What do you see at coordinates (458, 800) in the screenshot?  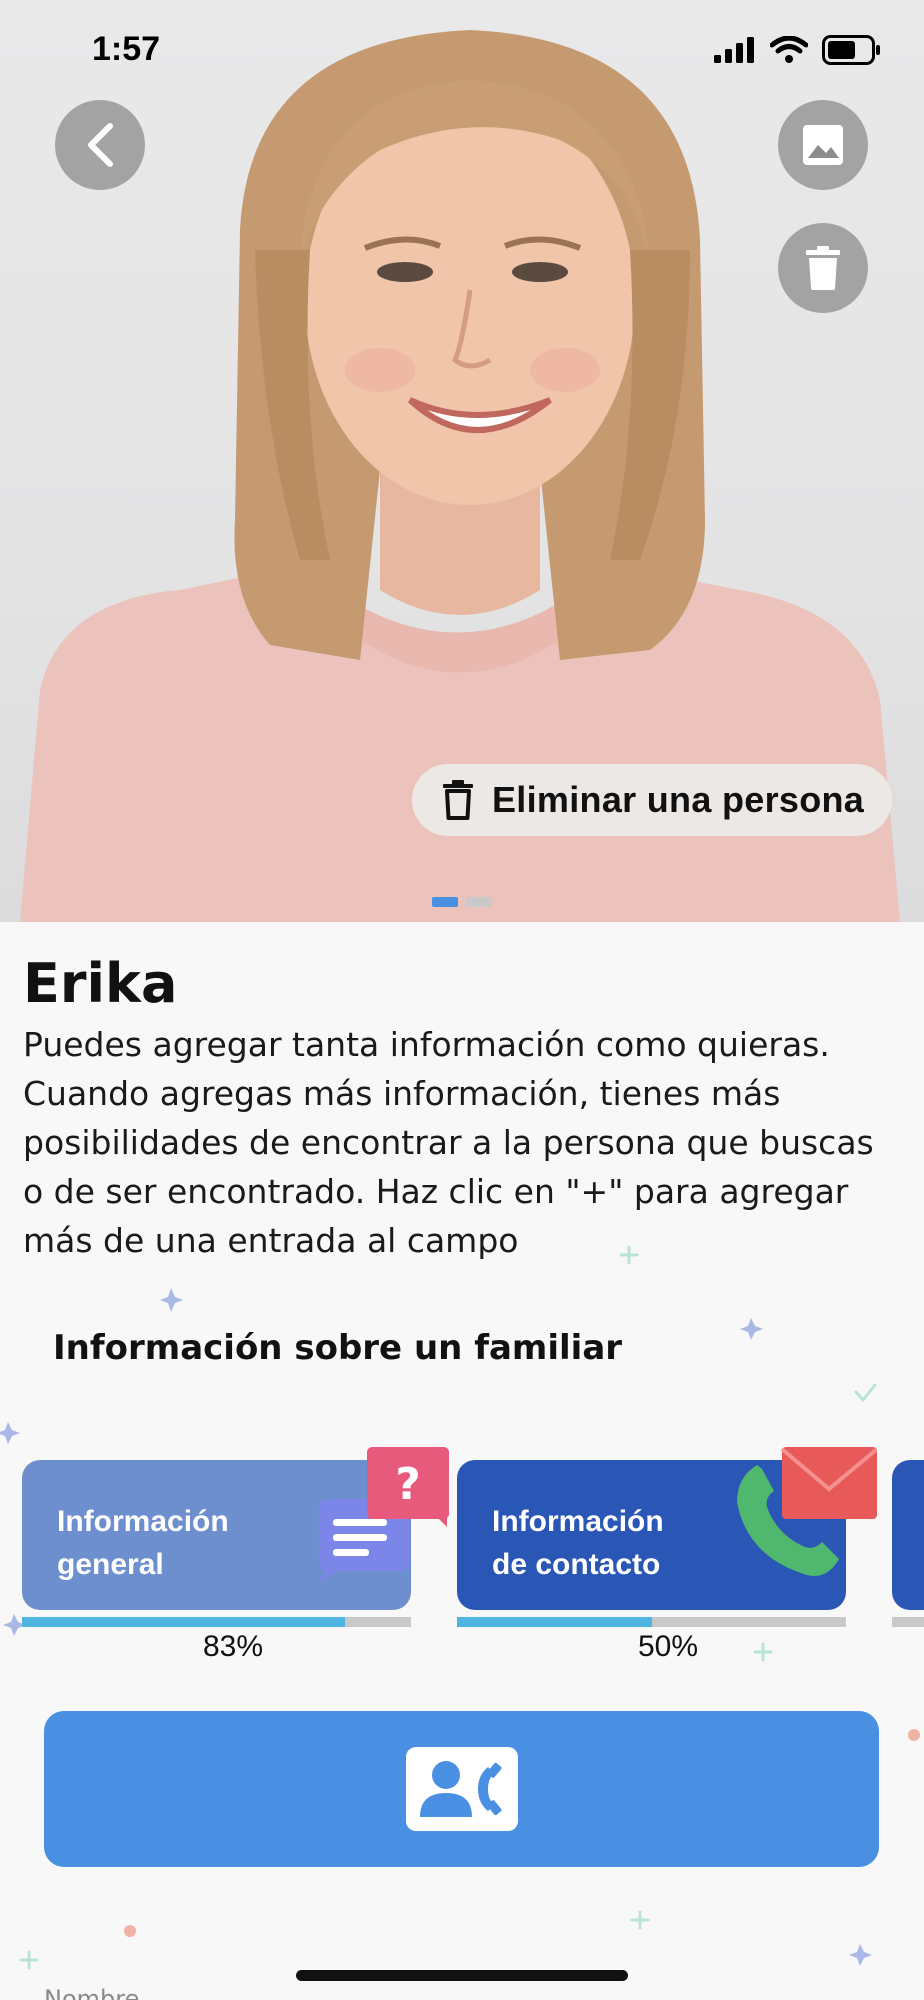 I see `trash-outline-icon` at bounding box center [458, 800].